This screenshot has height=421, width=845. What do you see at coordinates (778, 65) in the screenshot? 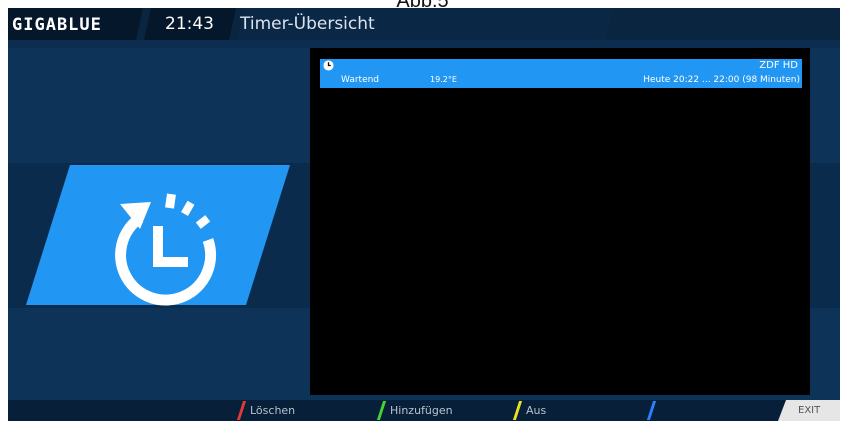
I see `timer-channel: ZDF HD` at bounding box center [778, 65].